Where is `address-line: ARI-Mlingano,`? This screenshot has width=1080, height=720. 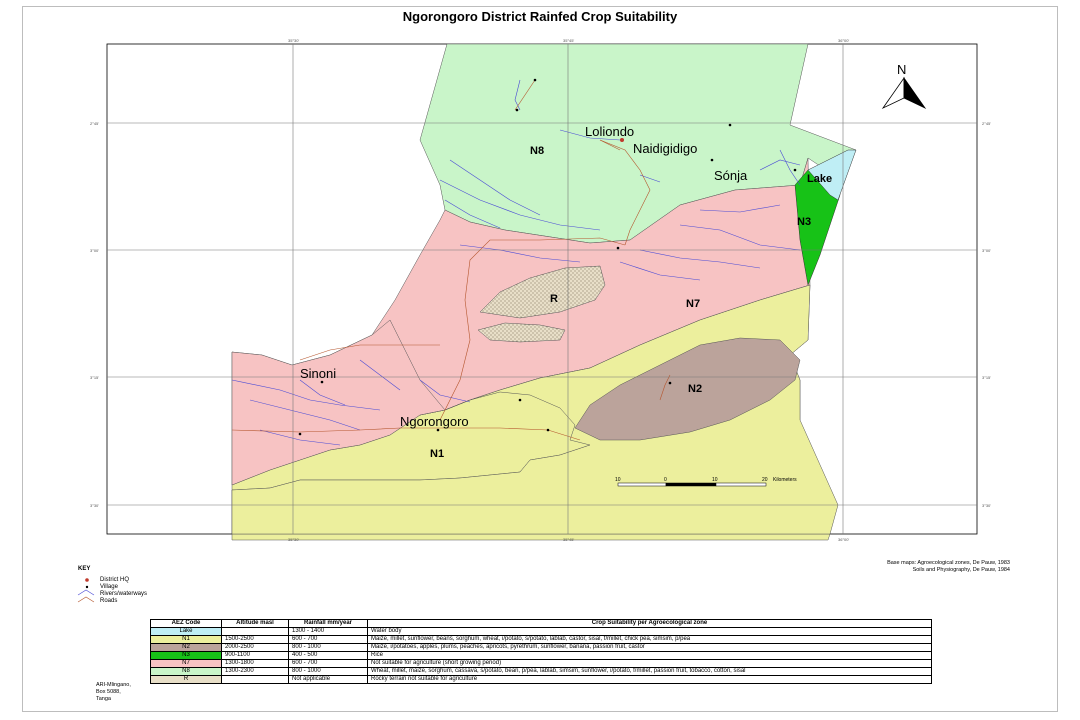 address-line: ARI-Mlingano, is located at coordinates (113, 685).